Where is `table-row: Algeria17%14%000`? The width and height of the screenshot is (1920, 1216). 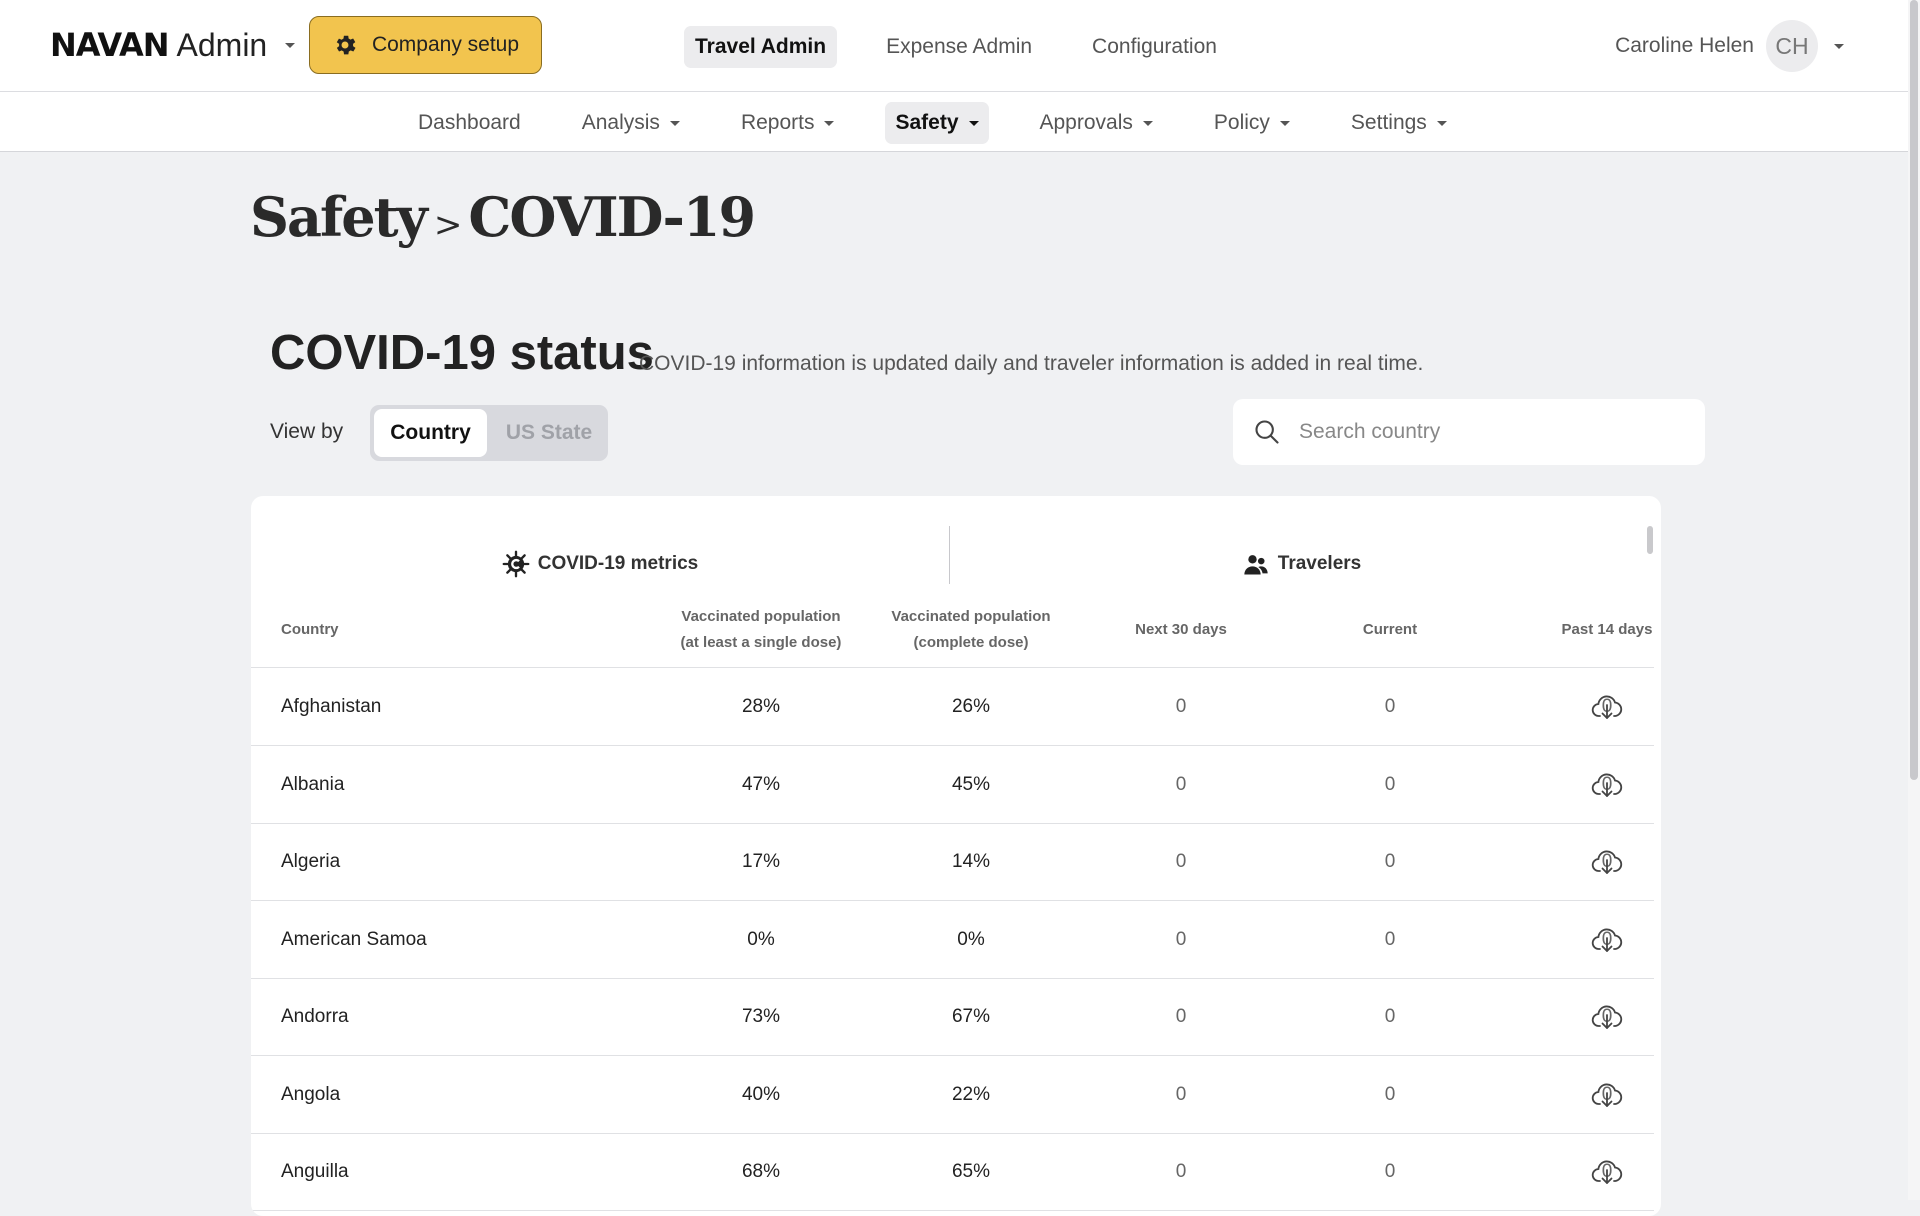 table-row: Algeria17%14%000 is located at coordinates (952, 862).